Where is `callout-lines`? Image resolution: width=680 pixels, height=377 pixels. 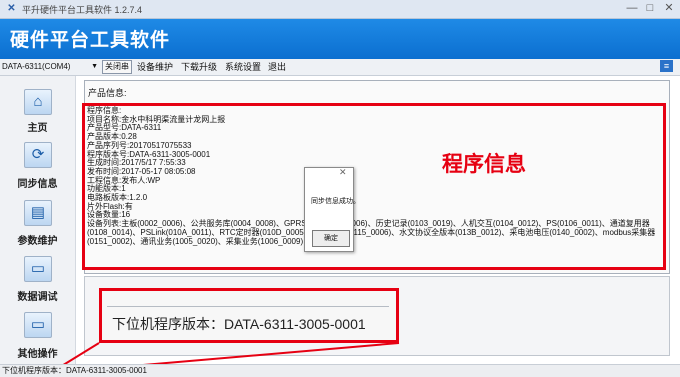 callout-lines is located at coordinates (229, 355).